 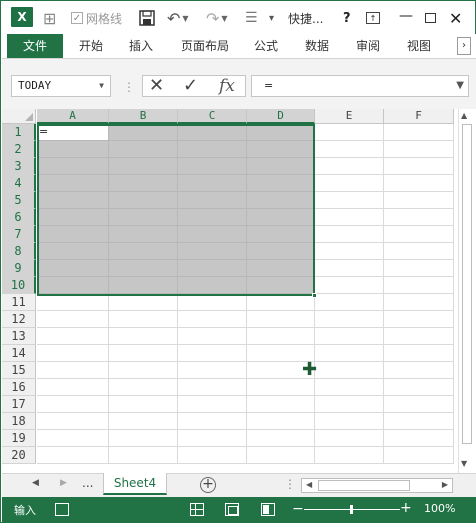 What do you see at coordinates (156, 86) in the screenshot?
I see `cancel-icon: ✕` at bounding box center [156, 86].